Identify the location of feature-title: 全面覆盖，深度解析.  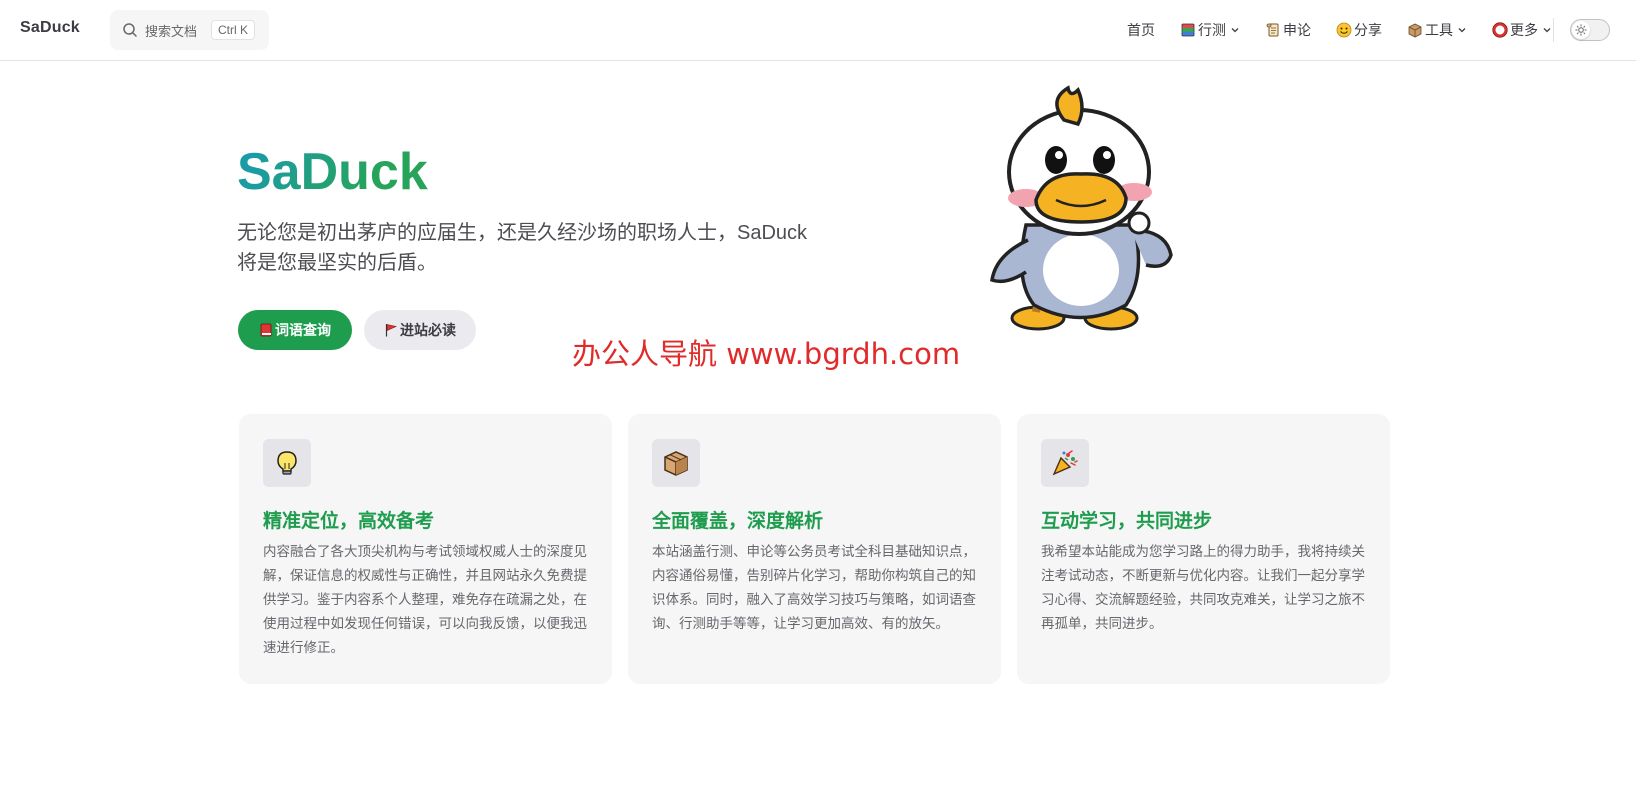
(738, 521).